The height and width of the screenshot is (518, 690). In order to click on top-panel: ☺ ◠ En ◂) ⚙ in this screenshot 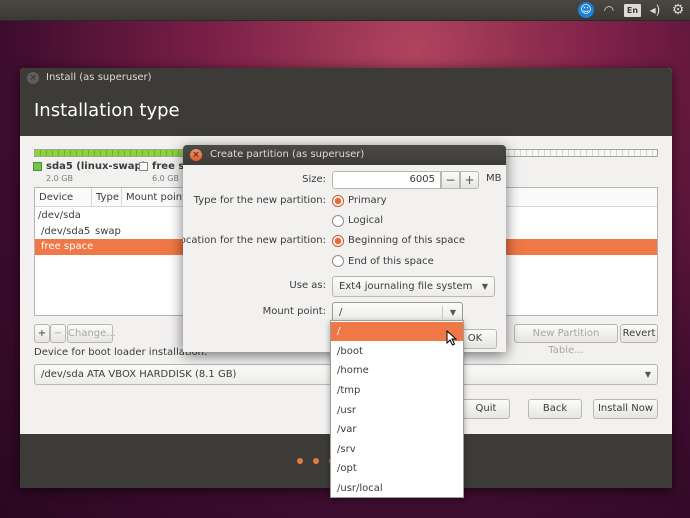, I will do `click(345, 10)`.